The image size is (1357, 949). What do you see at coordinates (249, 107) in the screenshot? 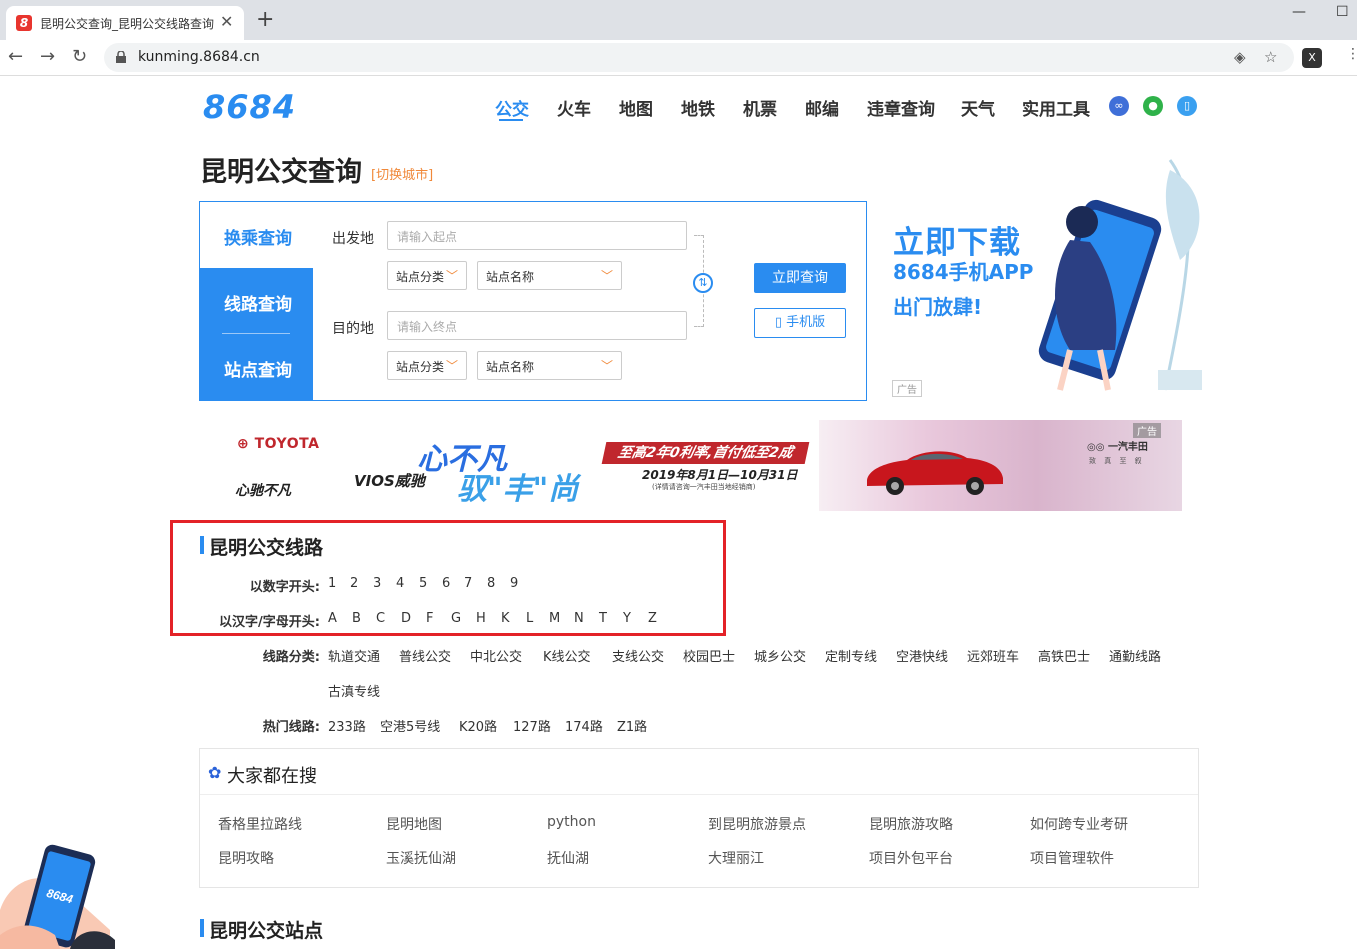
I see `site-logo: 8684` at bounding box center [249, 107].